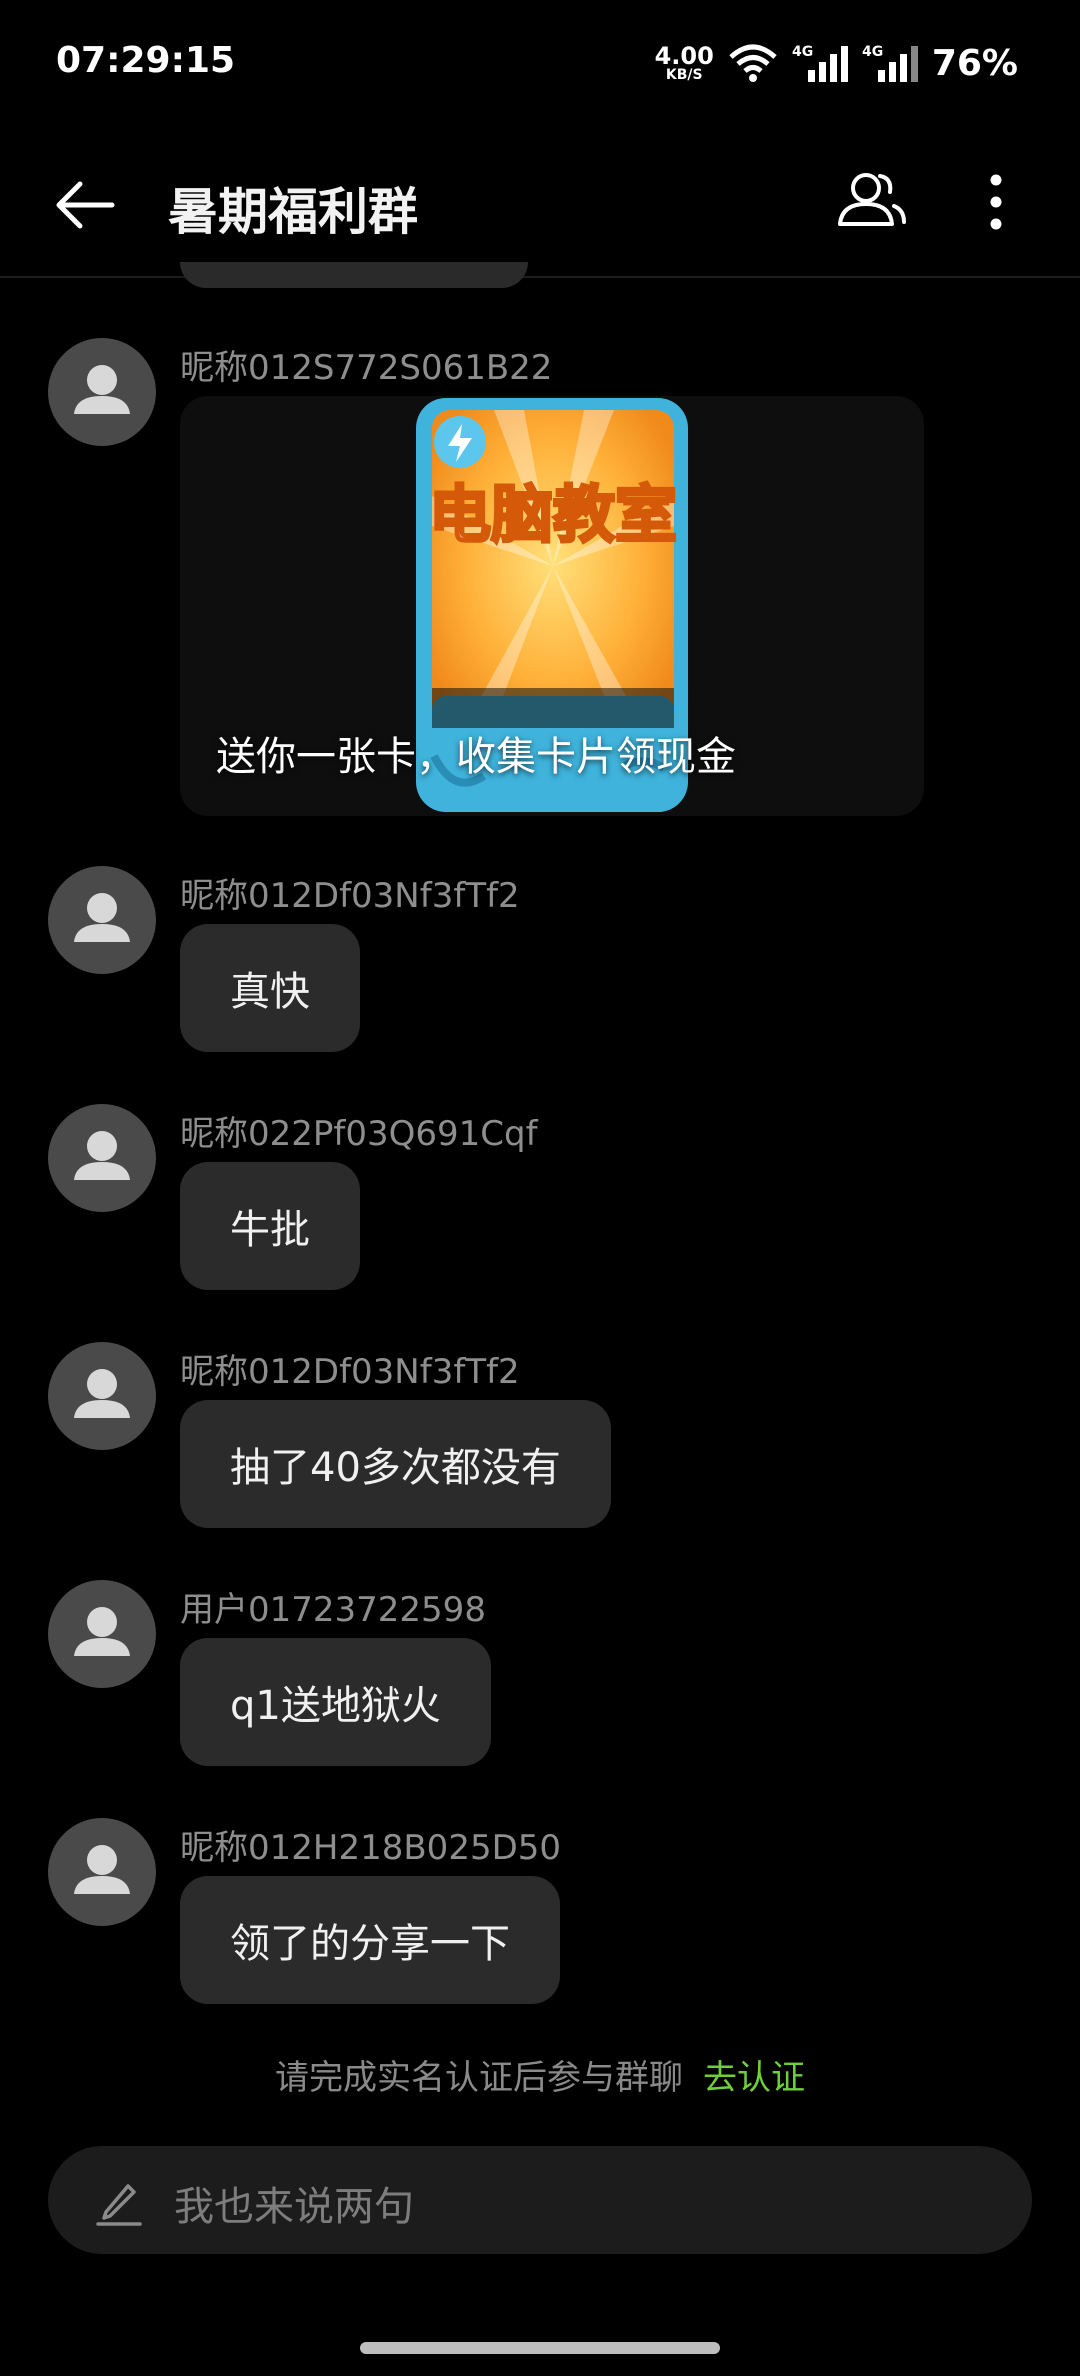 This screenshot has height=2376, width=1080. I want to click on status-icons: 4.00 KB/S 4G 4G 76%, so click(836, 63).